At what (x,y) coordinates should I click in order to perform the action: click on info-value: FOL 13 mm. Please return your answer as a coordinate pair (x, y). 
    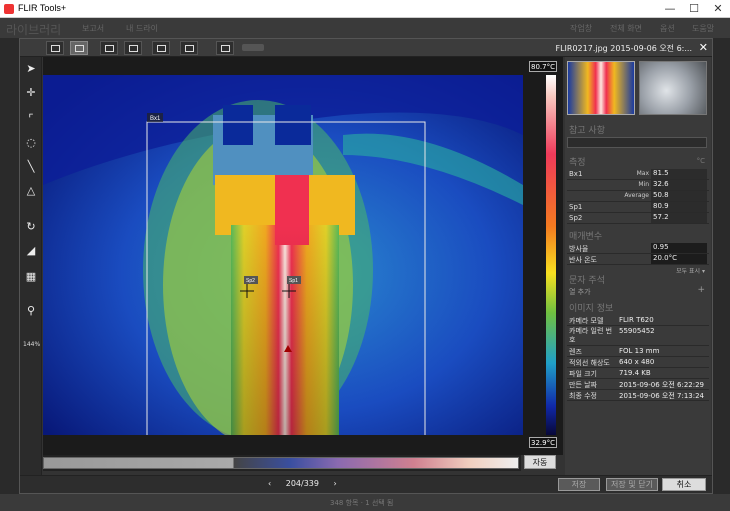
    Looking at the image, I should click on (639, 351).